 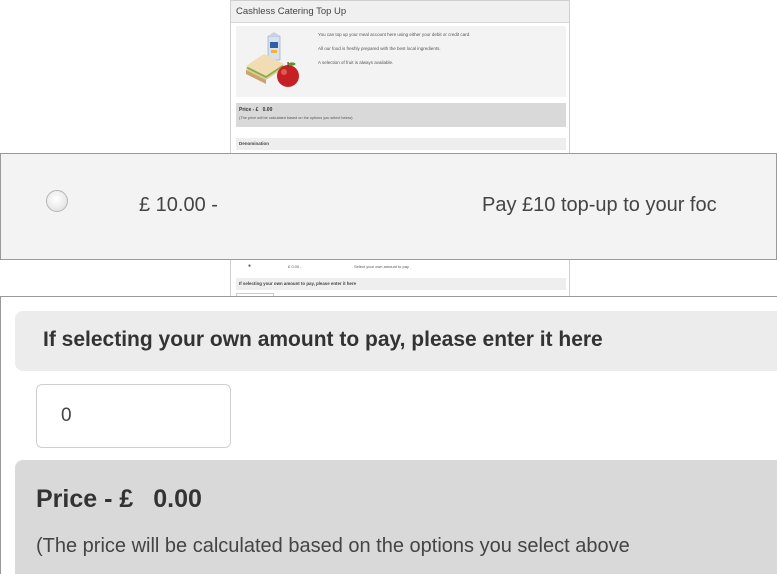 I want to click on radio-button-icon: ●, so click(x=249, y=266).